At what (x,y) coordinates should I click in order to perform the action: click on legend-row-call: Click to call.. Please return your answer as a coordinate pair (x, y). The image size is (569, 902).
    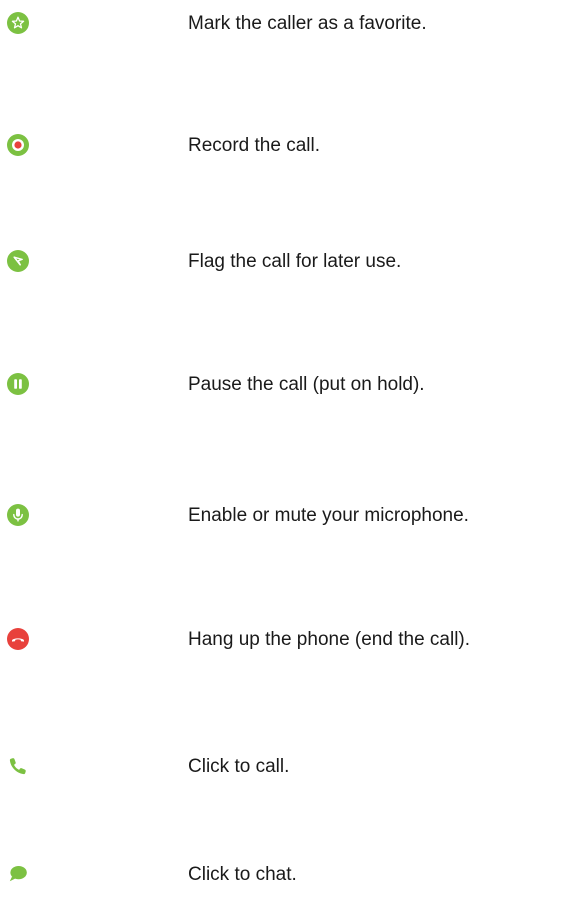
    Looking at the image, I should click on (284, 774).